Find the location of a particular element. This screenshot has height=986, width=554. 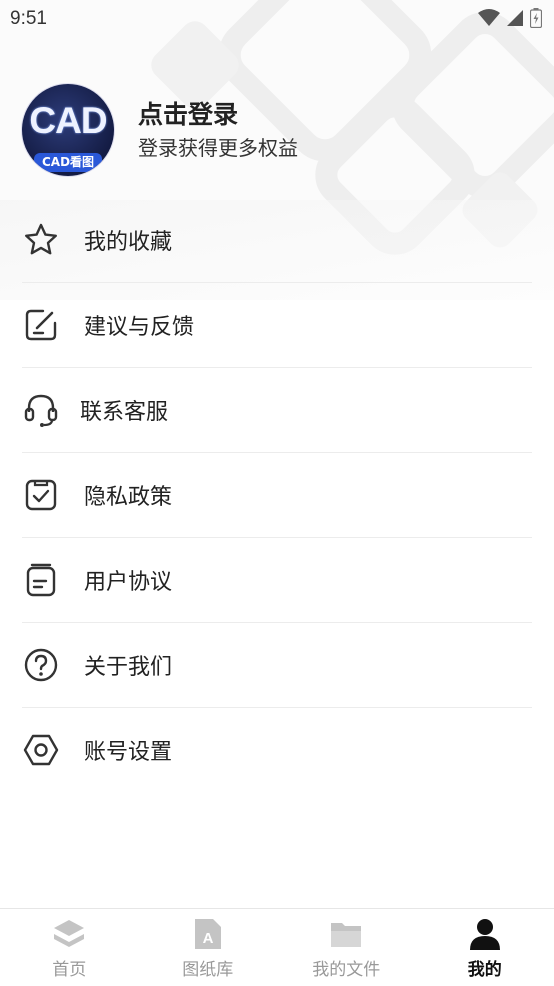

menu-item-label: 联系客服 is located at coordinates (124, 410).